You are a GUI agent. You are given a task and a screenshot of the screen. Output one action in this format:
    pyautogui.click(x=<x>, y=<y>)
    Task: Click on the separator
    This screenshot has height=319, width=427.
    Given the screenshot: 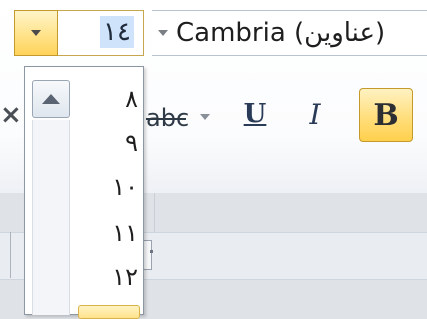 What is the action you would take?
    pyautogui.click(x=154, y=213)
    